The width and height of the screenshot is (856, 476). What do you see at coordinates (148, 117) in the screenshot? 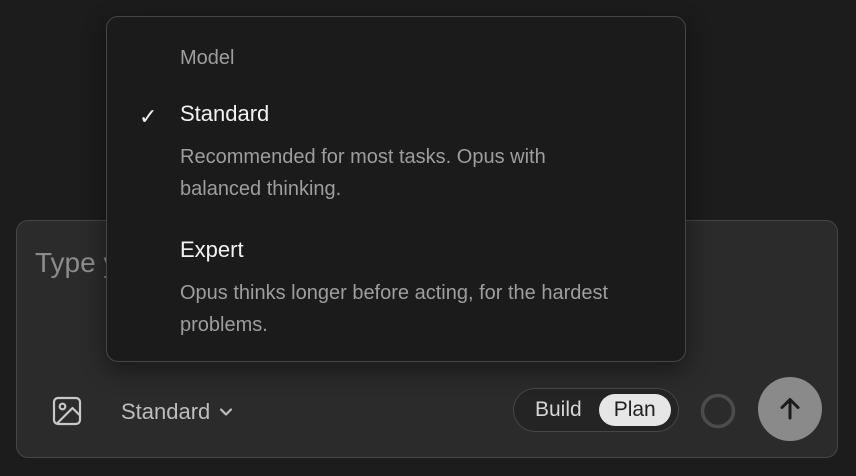
I see `checkmark-icon: ✓` at bounding box center [148, 117].